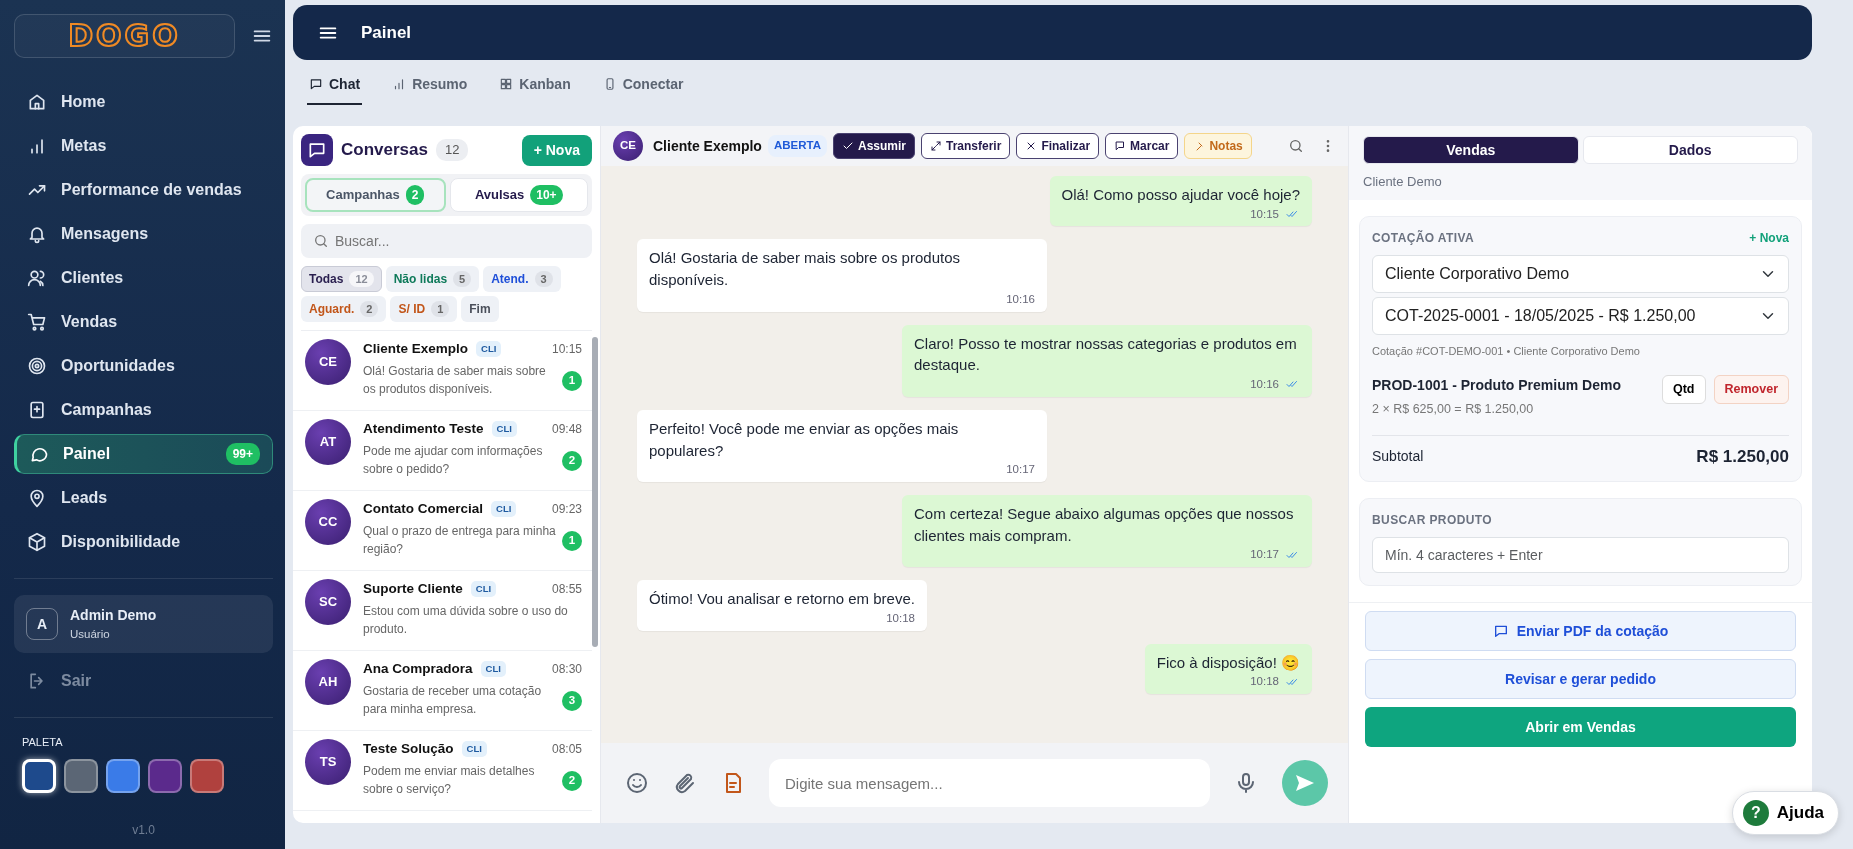 Image resolution: width=1853 pixels, height=849 pixels. What do you see at coordinates (936, 146) in the screenshot?
I see `expand-arrows-icon` at bounding box center [936, 146].